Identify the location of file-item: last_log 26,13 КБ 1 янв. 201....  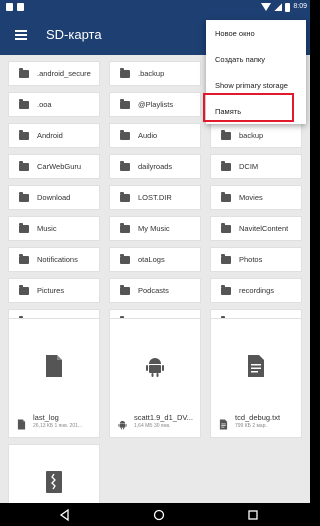
(54, 378).